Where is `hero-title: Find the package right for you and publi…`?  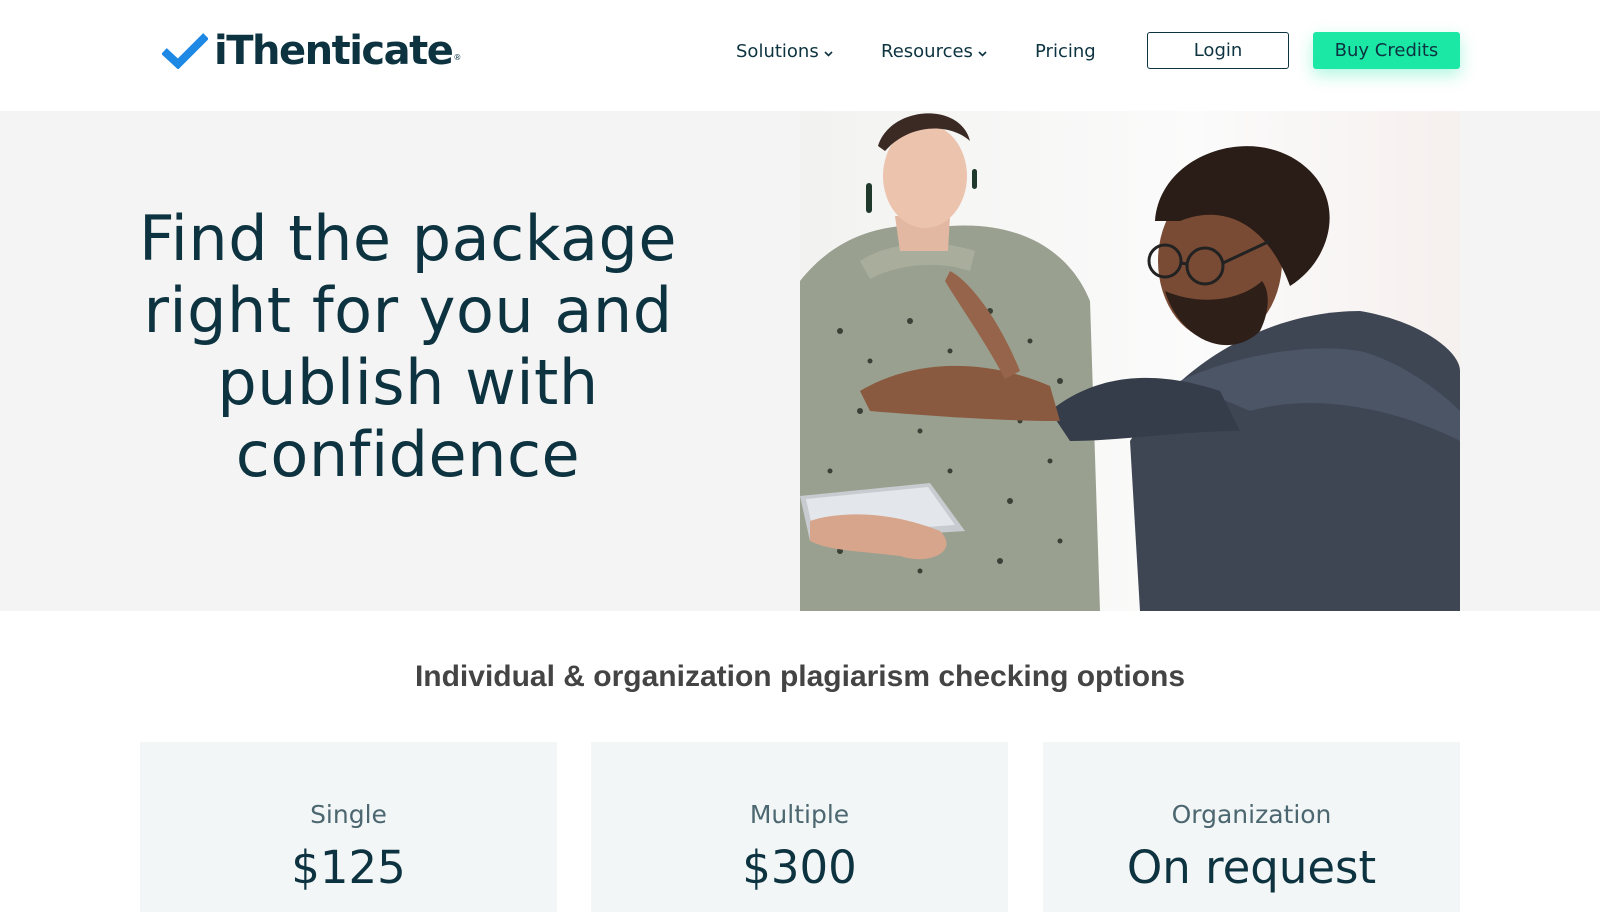
hero-title: Find the package right for you and publi… is located at coordinates (408, 347).